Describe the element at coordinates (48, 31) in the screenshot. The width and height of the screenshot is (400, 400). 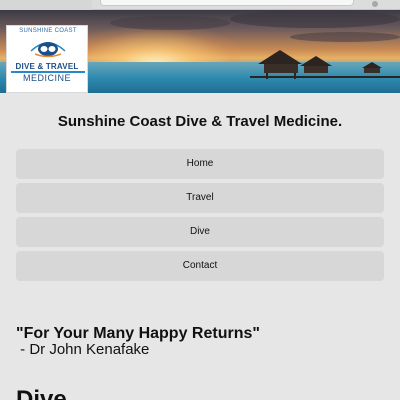
I see `logo-arc-text: SUNSHINE COAST` at that location.